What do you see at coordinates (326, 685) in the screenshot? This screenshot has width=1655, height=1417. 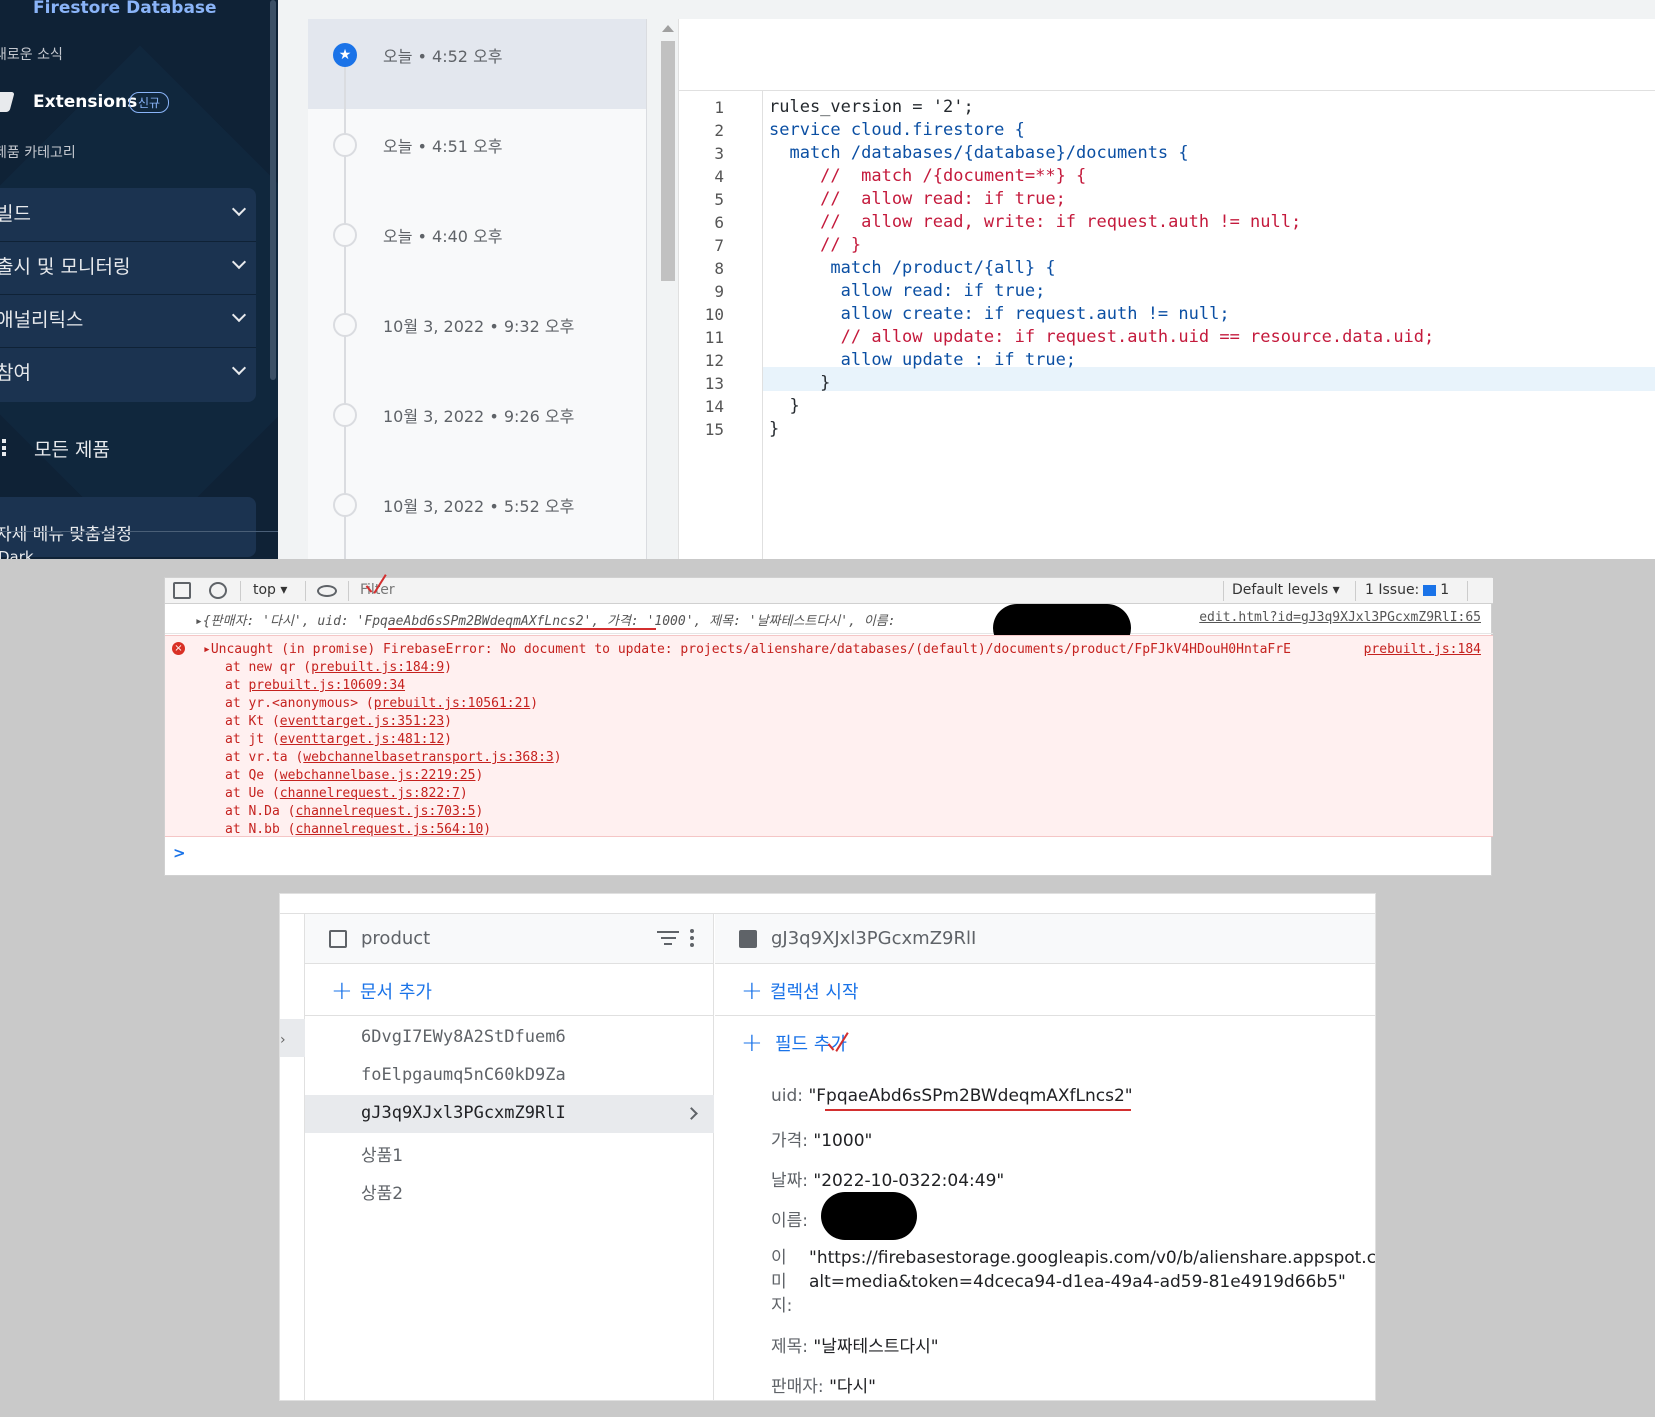 I see `stack-location-link: prebuilt.js:10609:34` at bounding box center [326, 685].